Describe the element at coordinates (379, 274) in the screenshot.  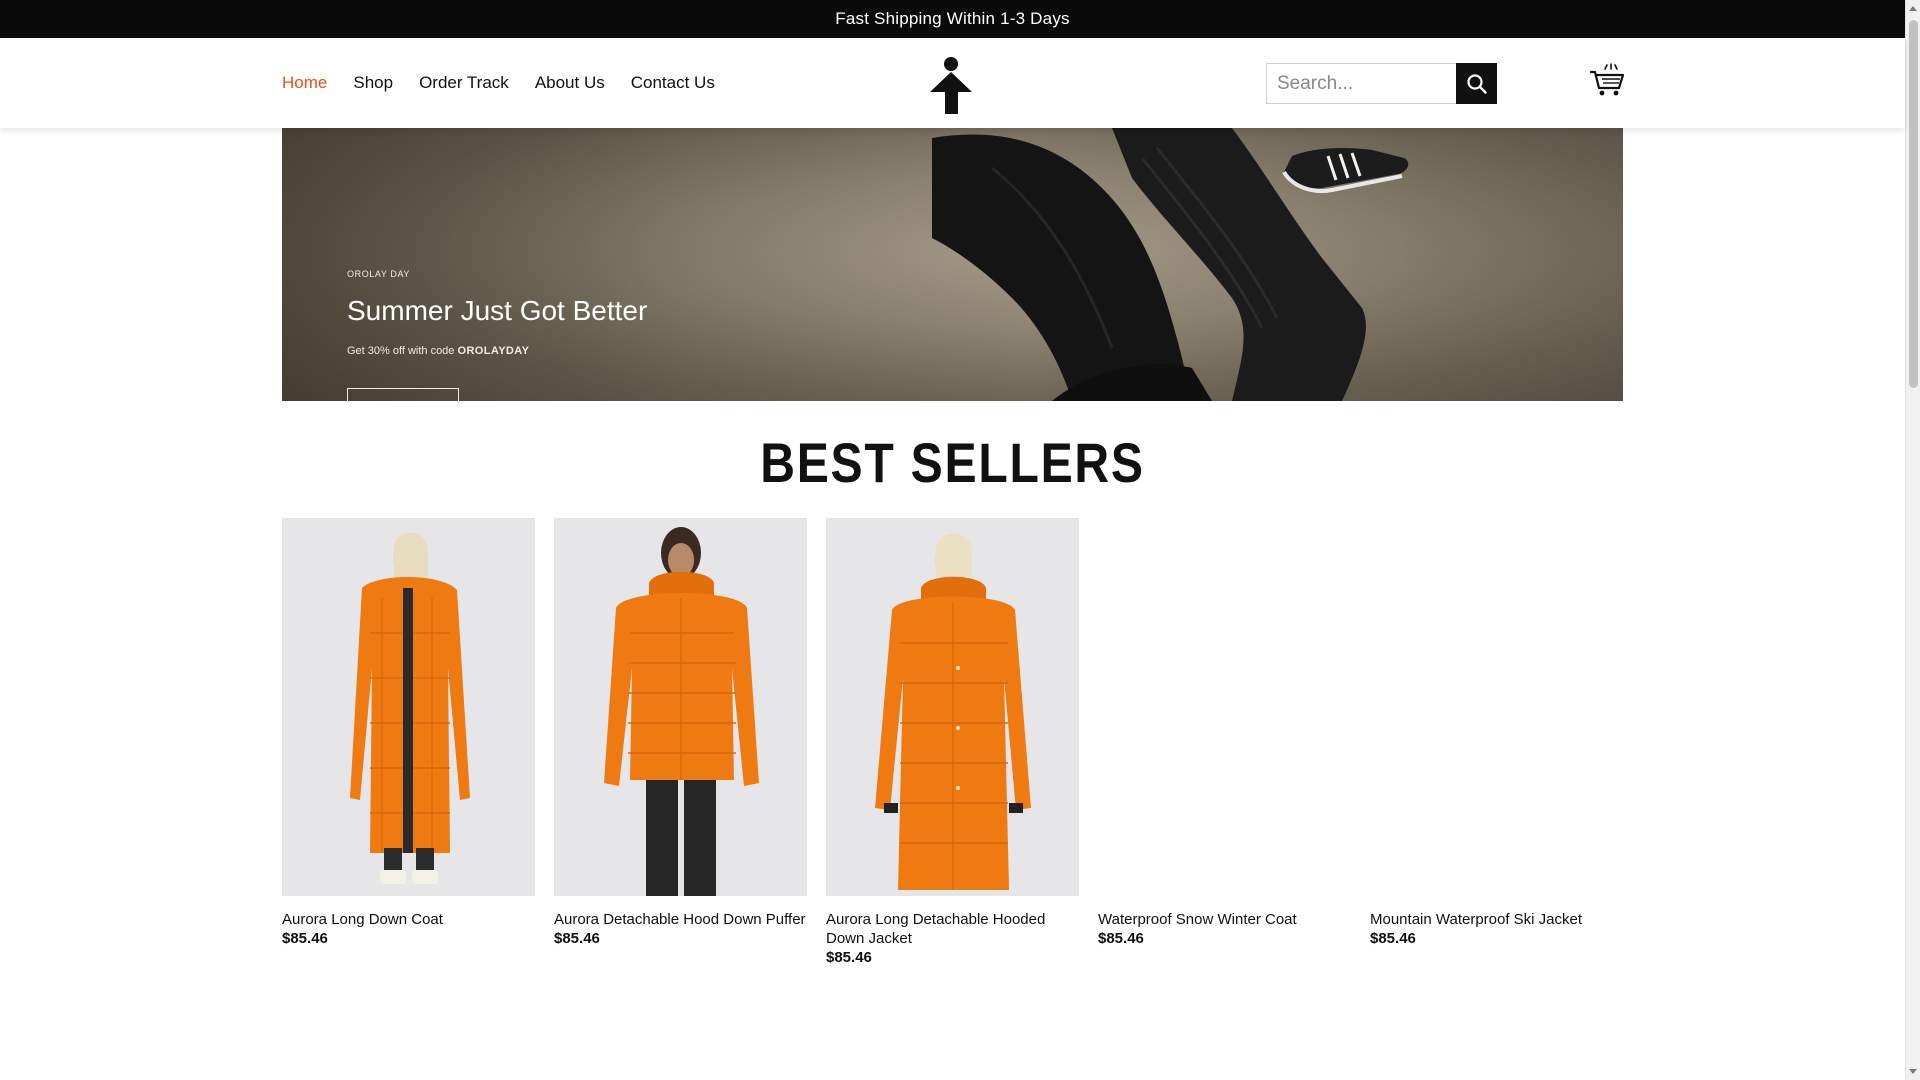
I see `hero-eyebrow: OROLAY DAY` at that location.